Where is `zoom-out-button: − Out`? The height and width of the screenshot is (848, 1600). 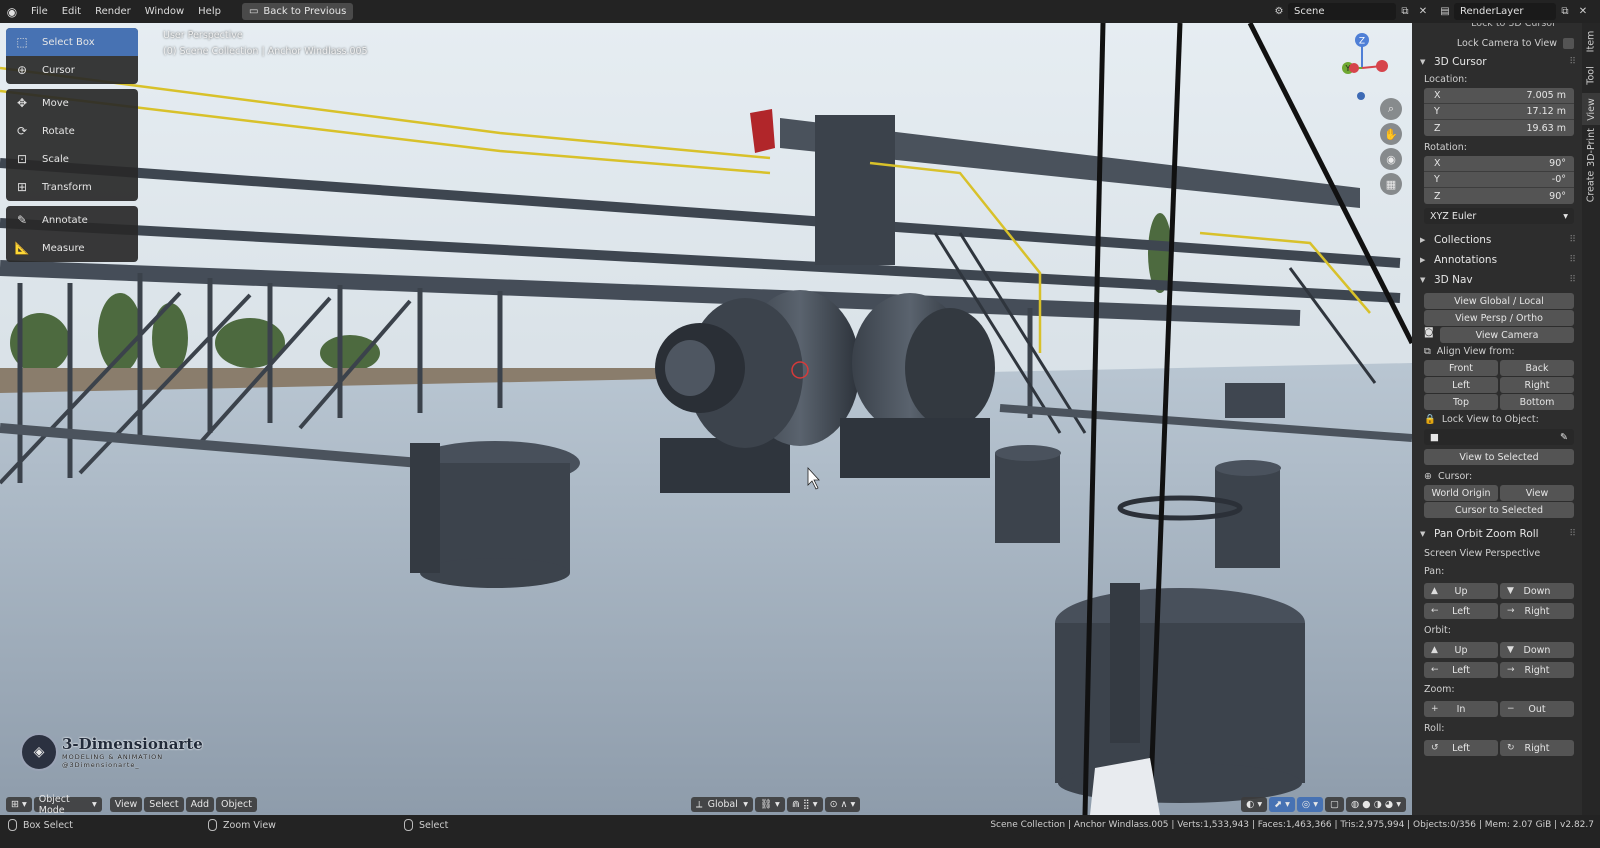 zoom-out-button: − Out is located at coordinates (1537, 709).